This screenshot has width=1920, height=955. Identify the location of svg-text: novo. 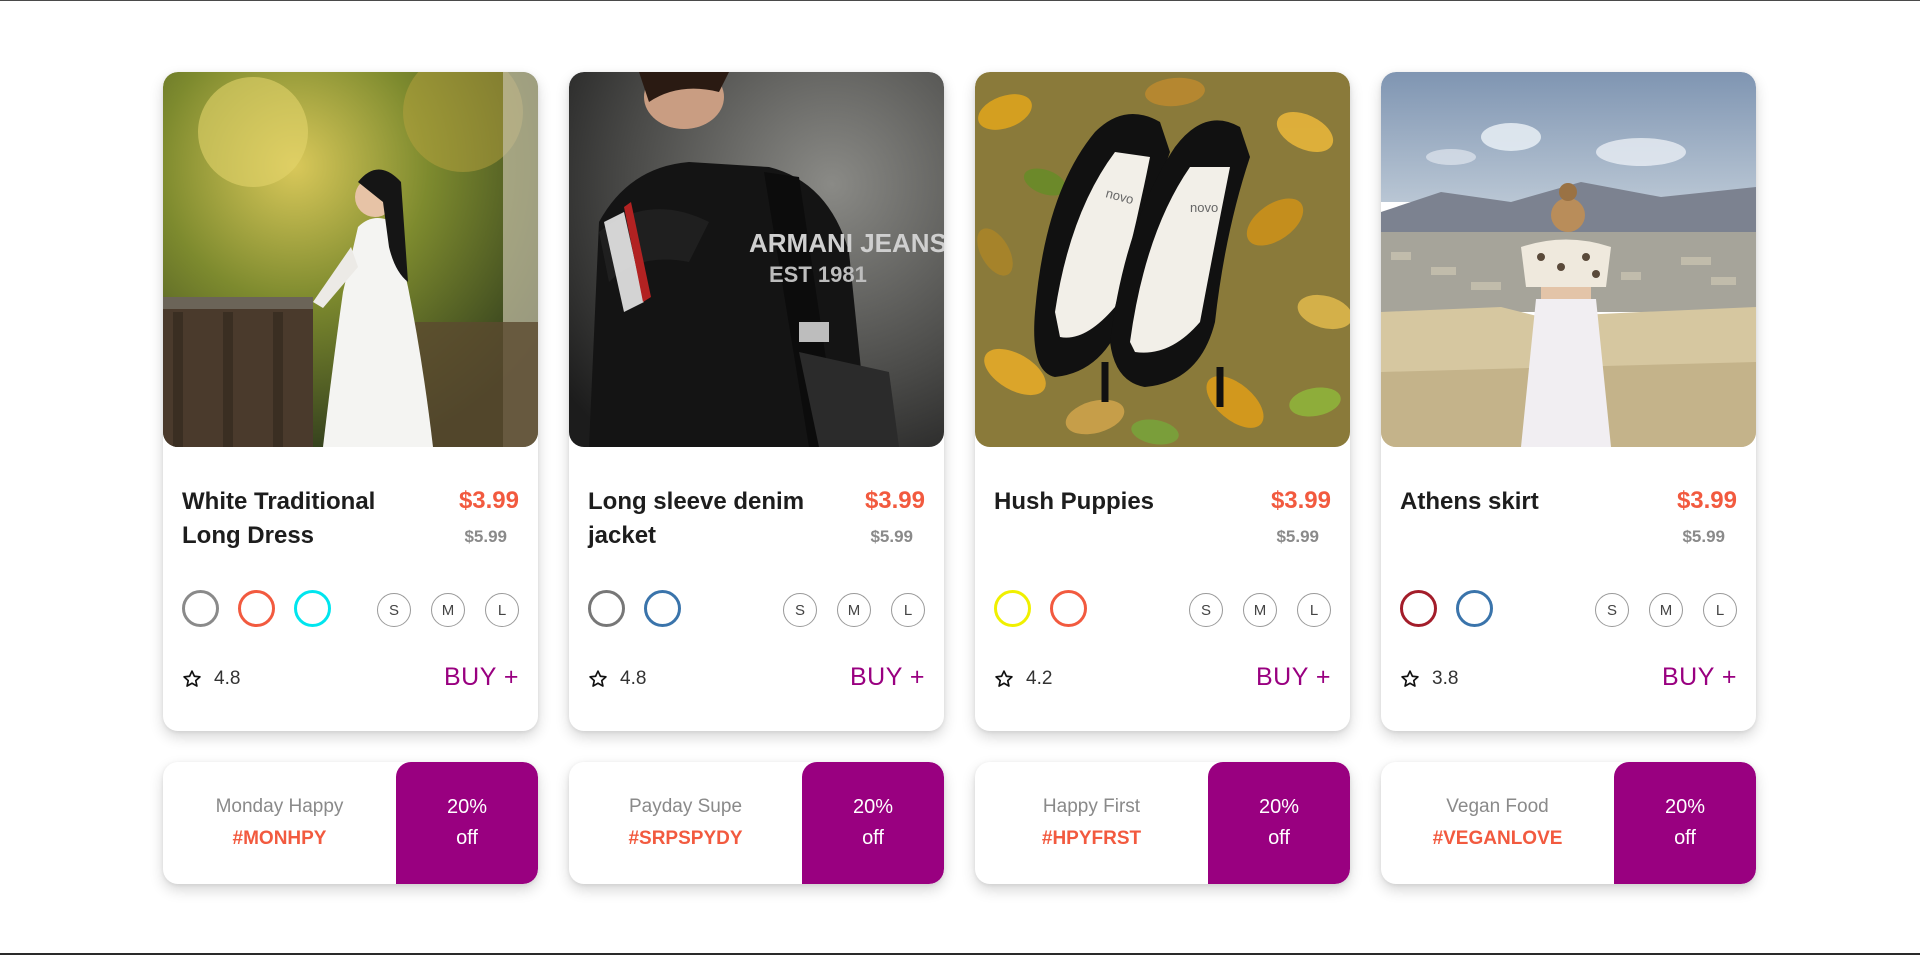
(1204, 207).